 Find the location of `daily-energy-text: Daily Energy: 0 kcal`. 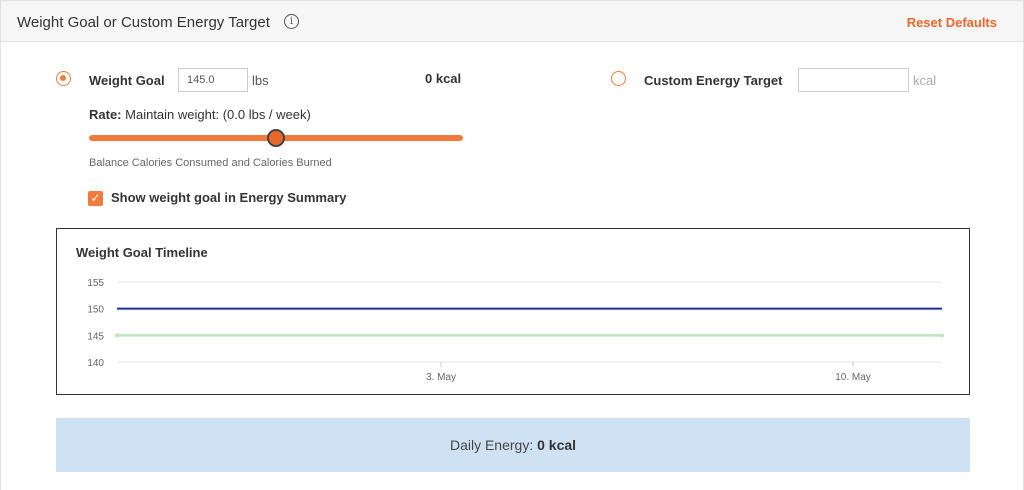

daily-energy-text: Daily Energy: 0 kcal is located at coordinates (513, 445).